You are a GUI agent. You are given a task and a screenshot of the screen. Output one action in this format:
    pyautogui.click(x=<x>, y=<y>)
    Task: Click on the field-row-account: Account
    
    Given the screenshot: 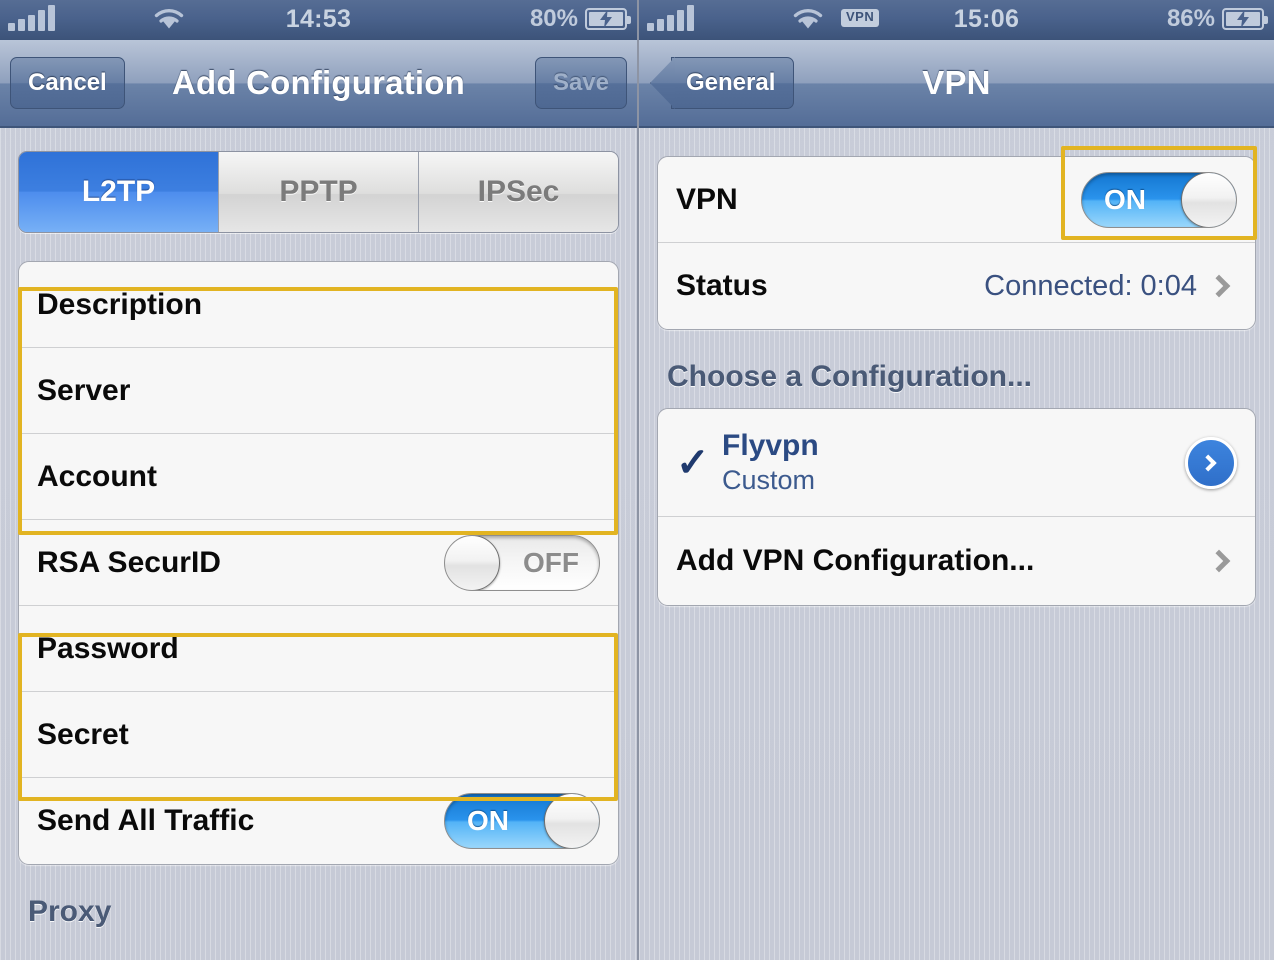 What is the action you would take?
    pyautogui.click(x=318, y=477)
    